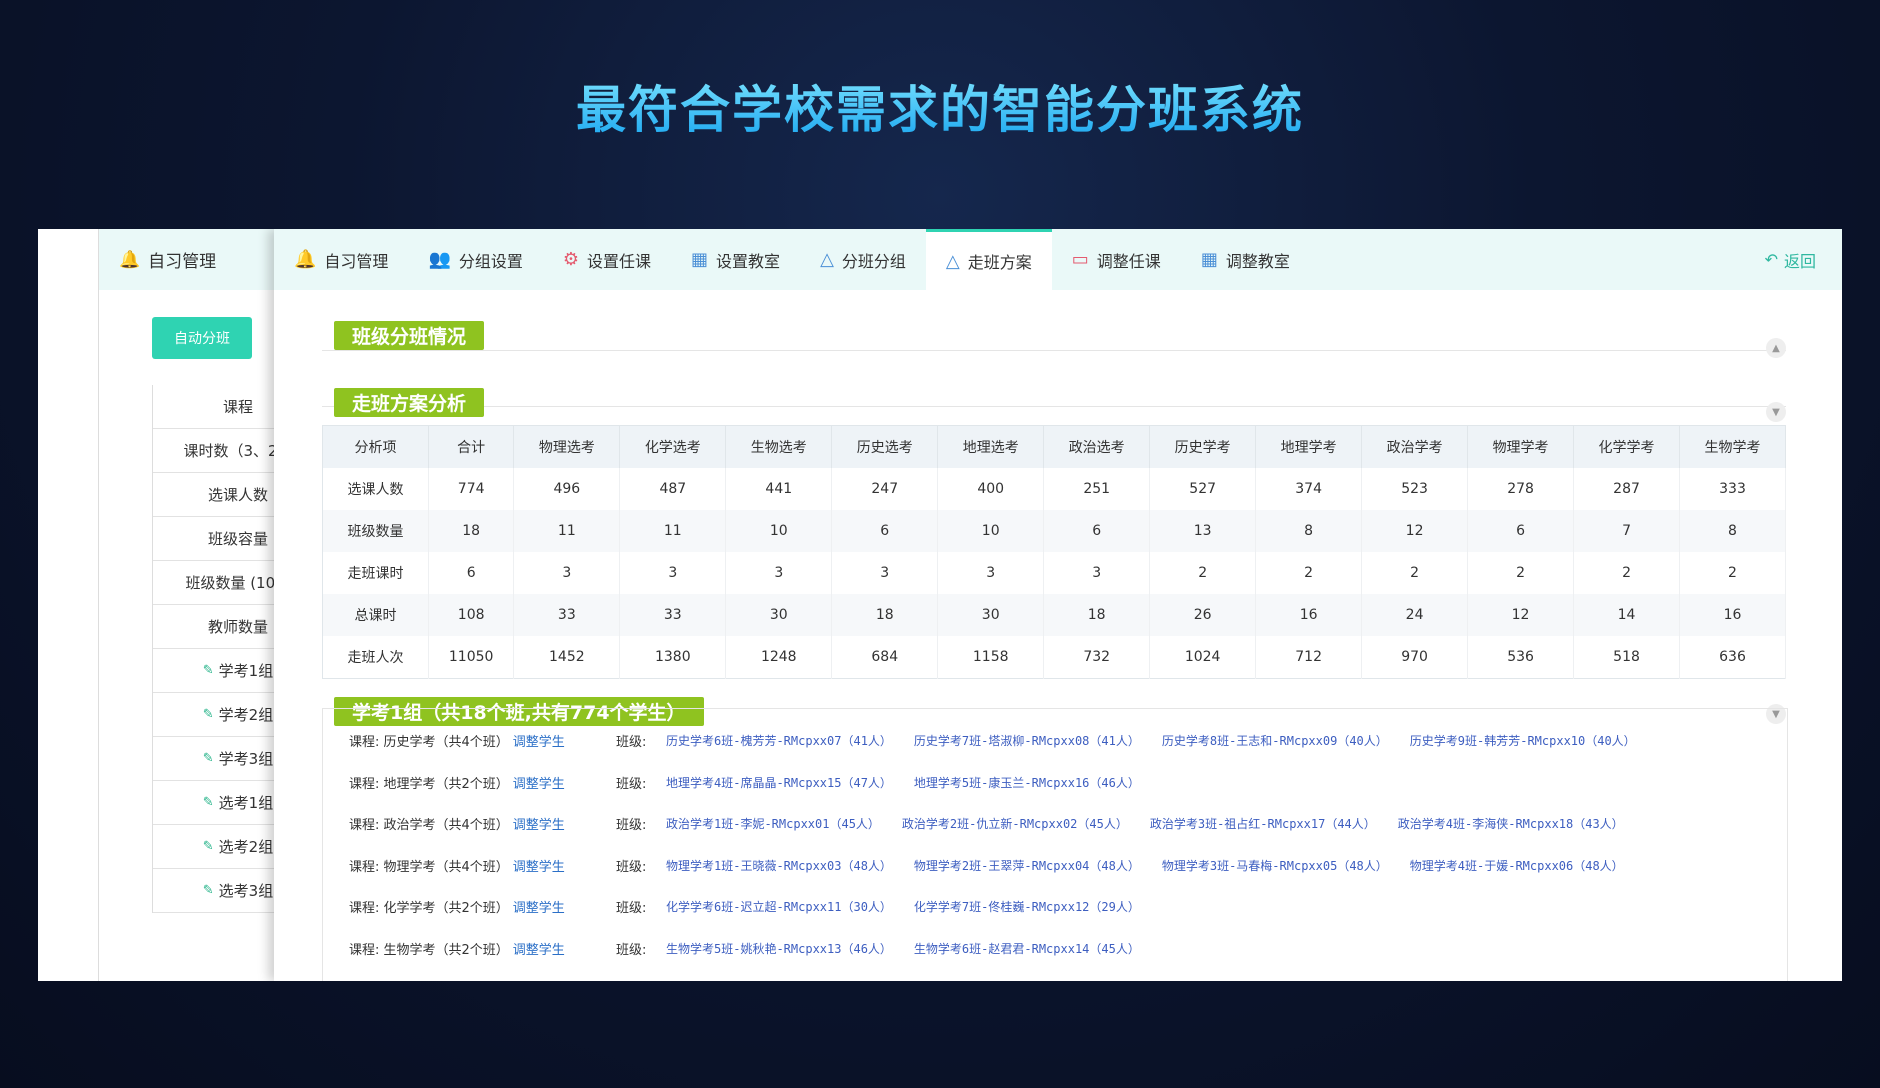 This screenshot has width=1880, height=1088. What do you see at coordinates (429, 784) in the screenshot?
I see `course-label: 课程: 地理学考（共2个班）` at bounding box center [429, 784].